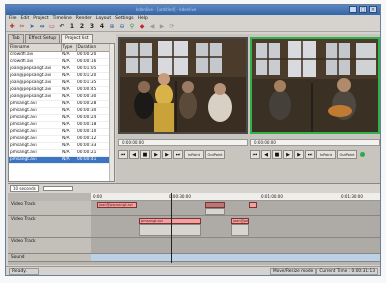  I want to click on forward-icon: ▶, so click(162, 27).